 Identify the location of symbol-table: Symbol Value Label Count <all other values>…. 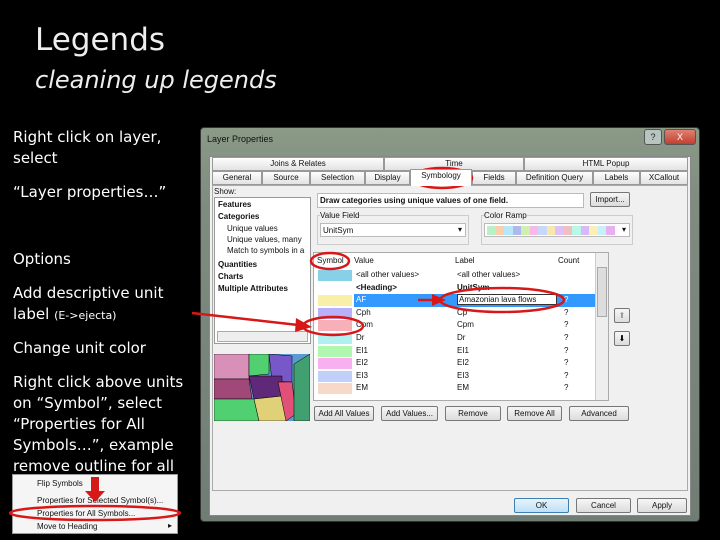
(461, 326).